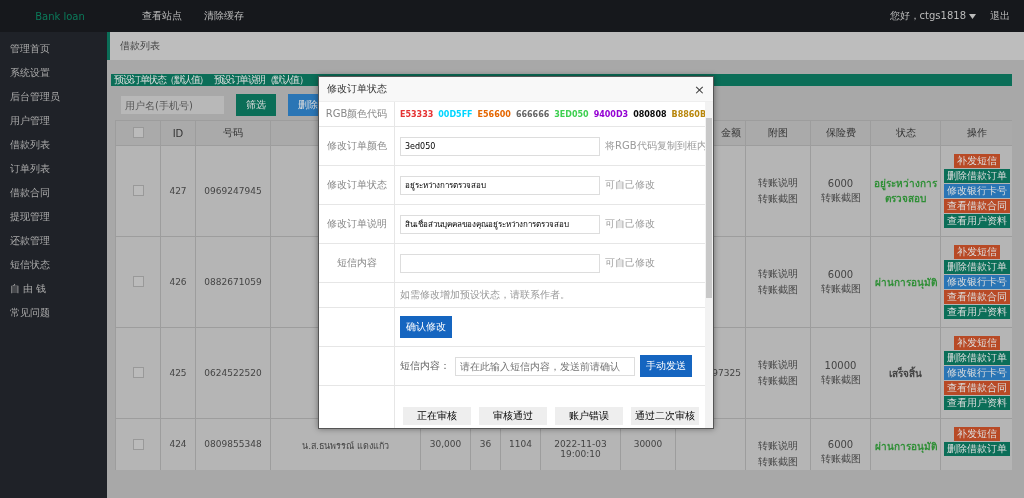 The width and height of the screenshot is (1024, 498). I want to click on table-cell: น.ส.ธนพรรณ์ แดงแก้ว, so click(345, 446).